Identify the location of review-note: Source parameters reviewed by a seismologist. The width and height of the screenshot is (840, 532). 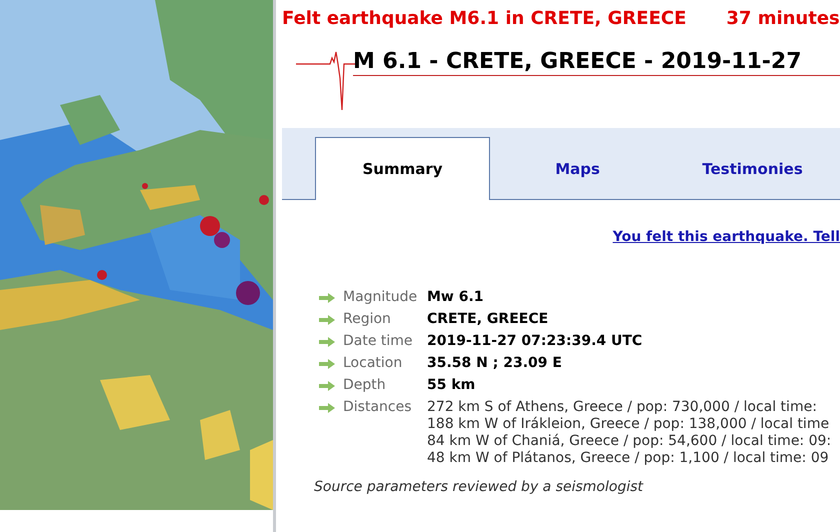
(479, 487).